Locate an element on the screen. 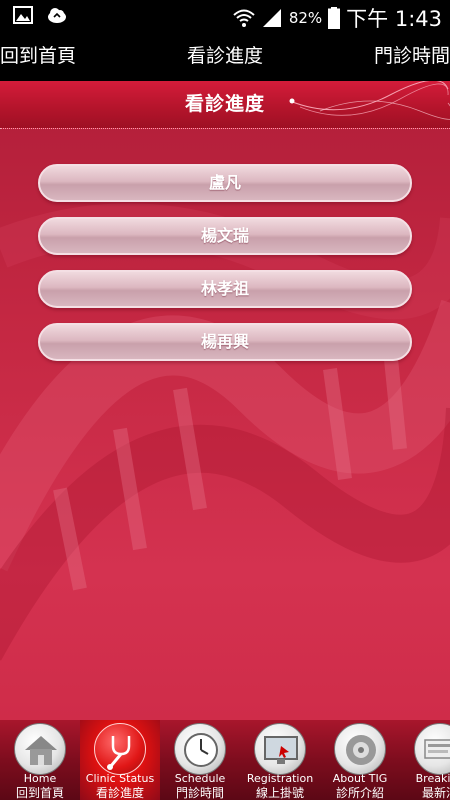 This screenshot has width=450, height=800. tab-home: 回到首頁 is located at coordinates (38, 56).